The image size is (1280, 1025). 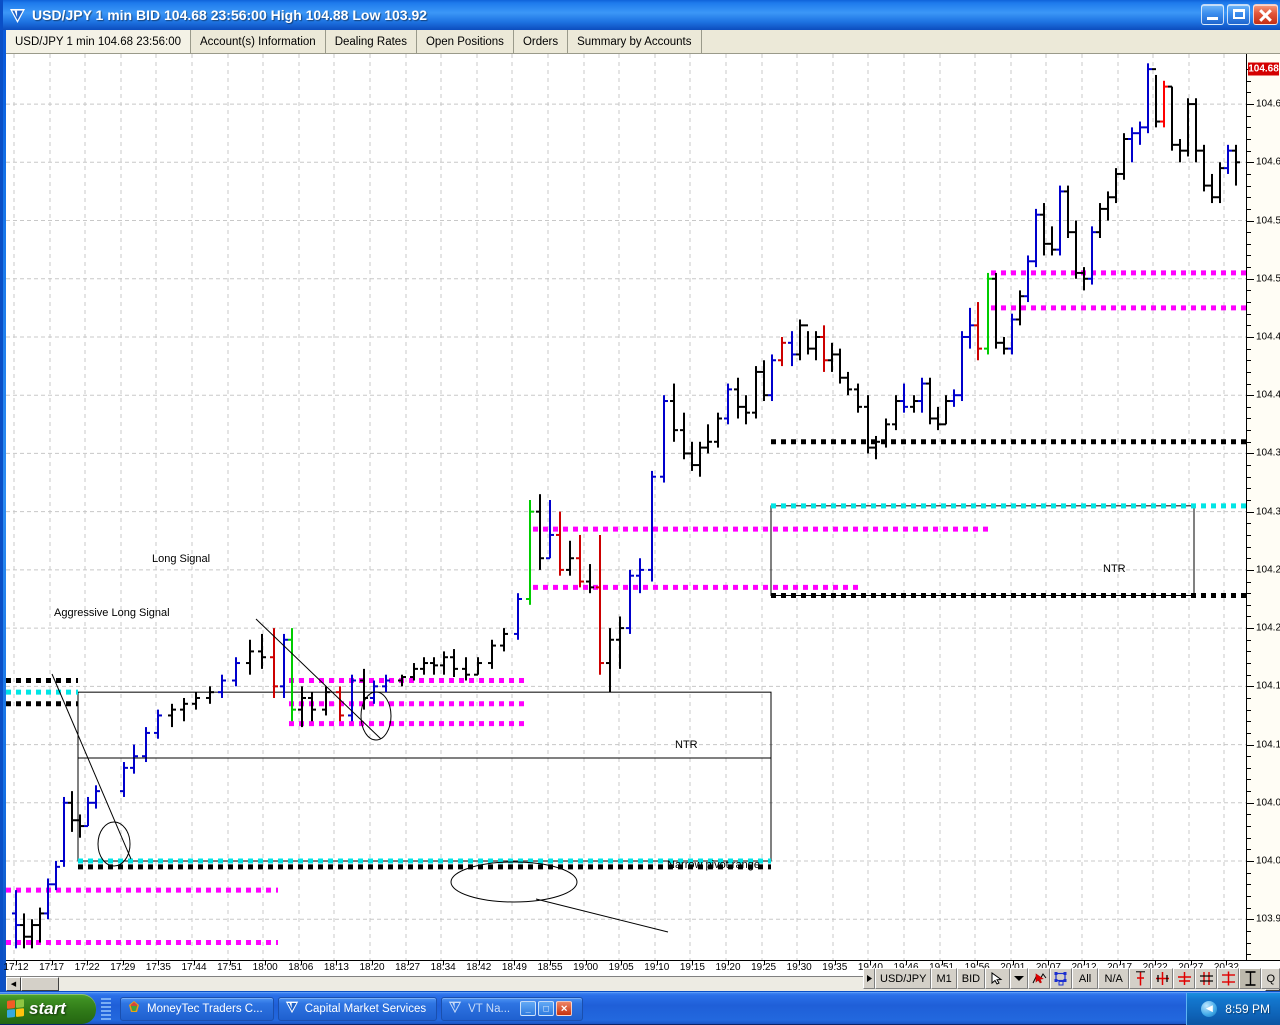 I want to click on tab-summary-by-accounts: Summary by Accounts, so click(x=635, y=41).